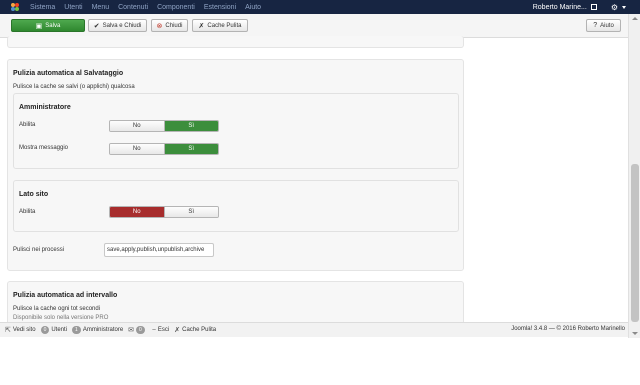 The height and width of the screenshot is (385, 640). What do you see at coordinates (101, 7) in the screenshot?
I see `menu-item-menu: Menu` at bounding box center [101, 7].